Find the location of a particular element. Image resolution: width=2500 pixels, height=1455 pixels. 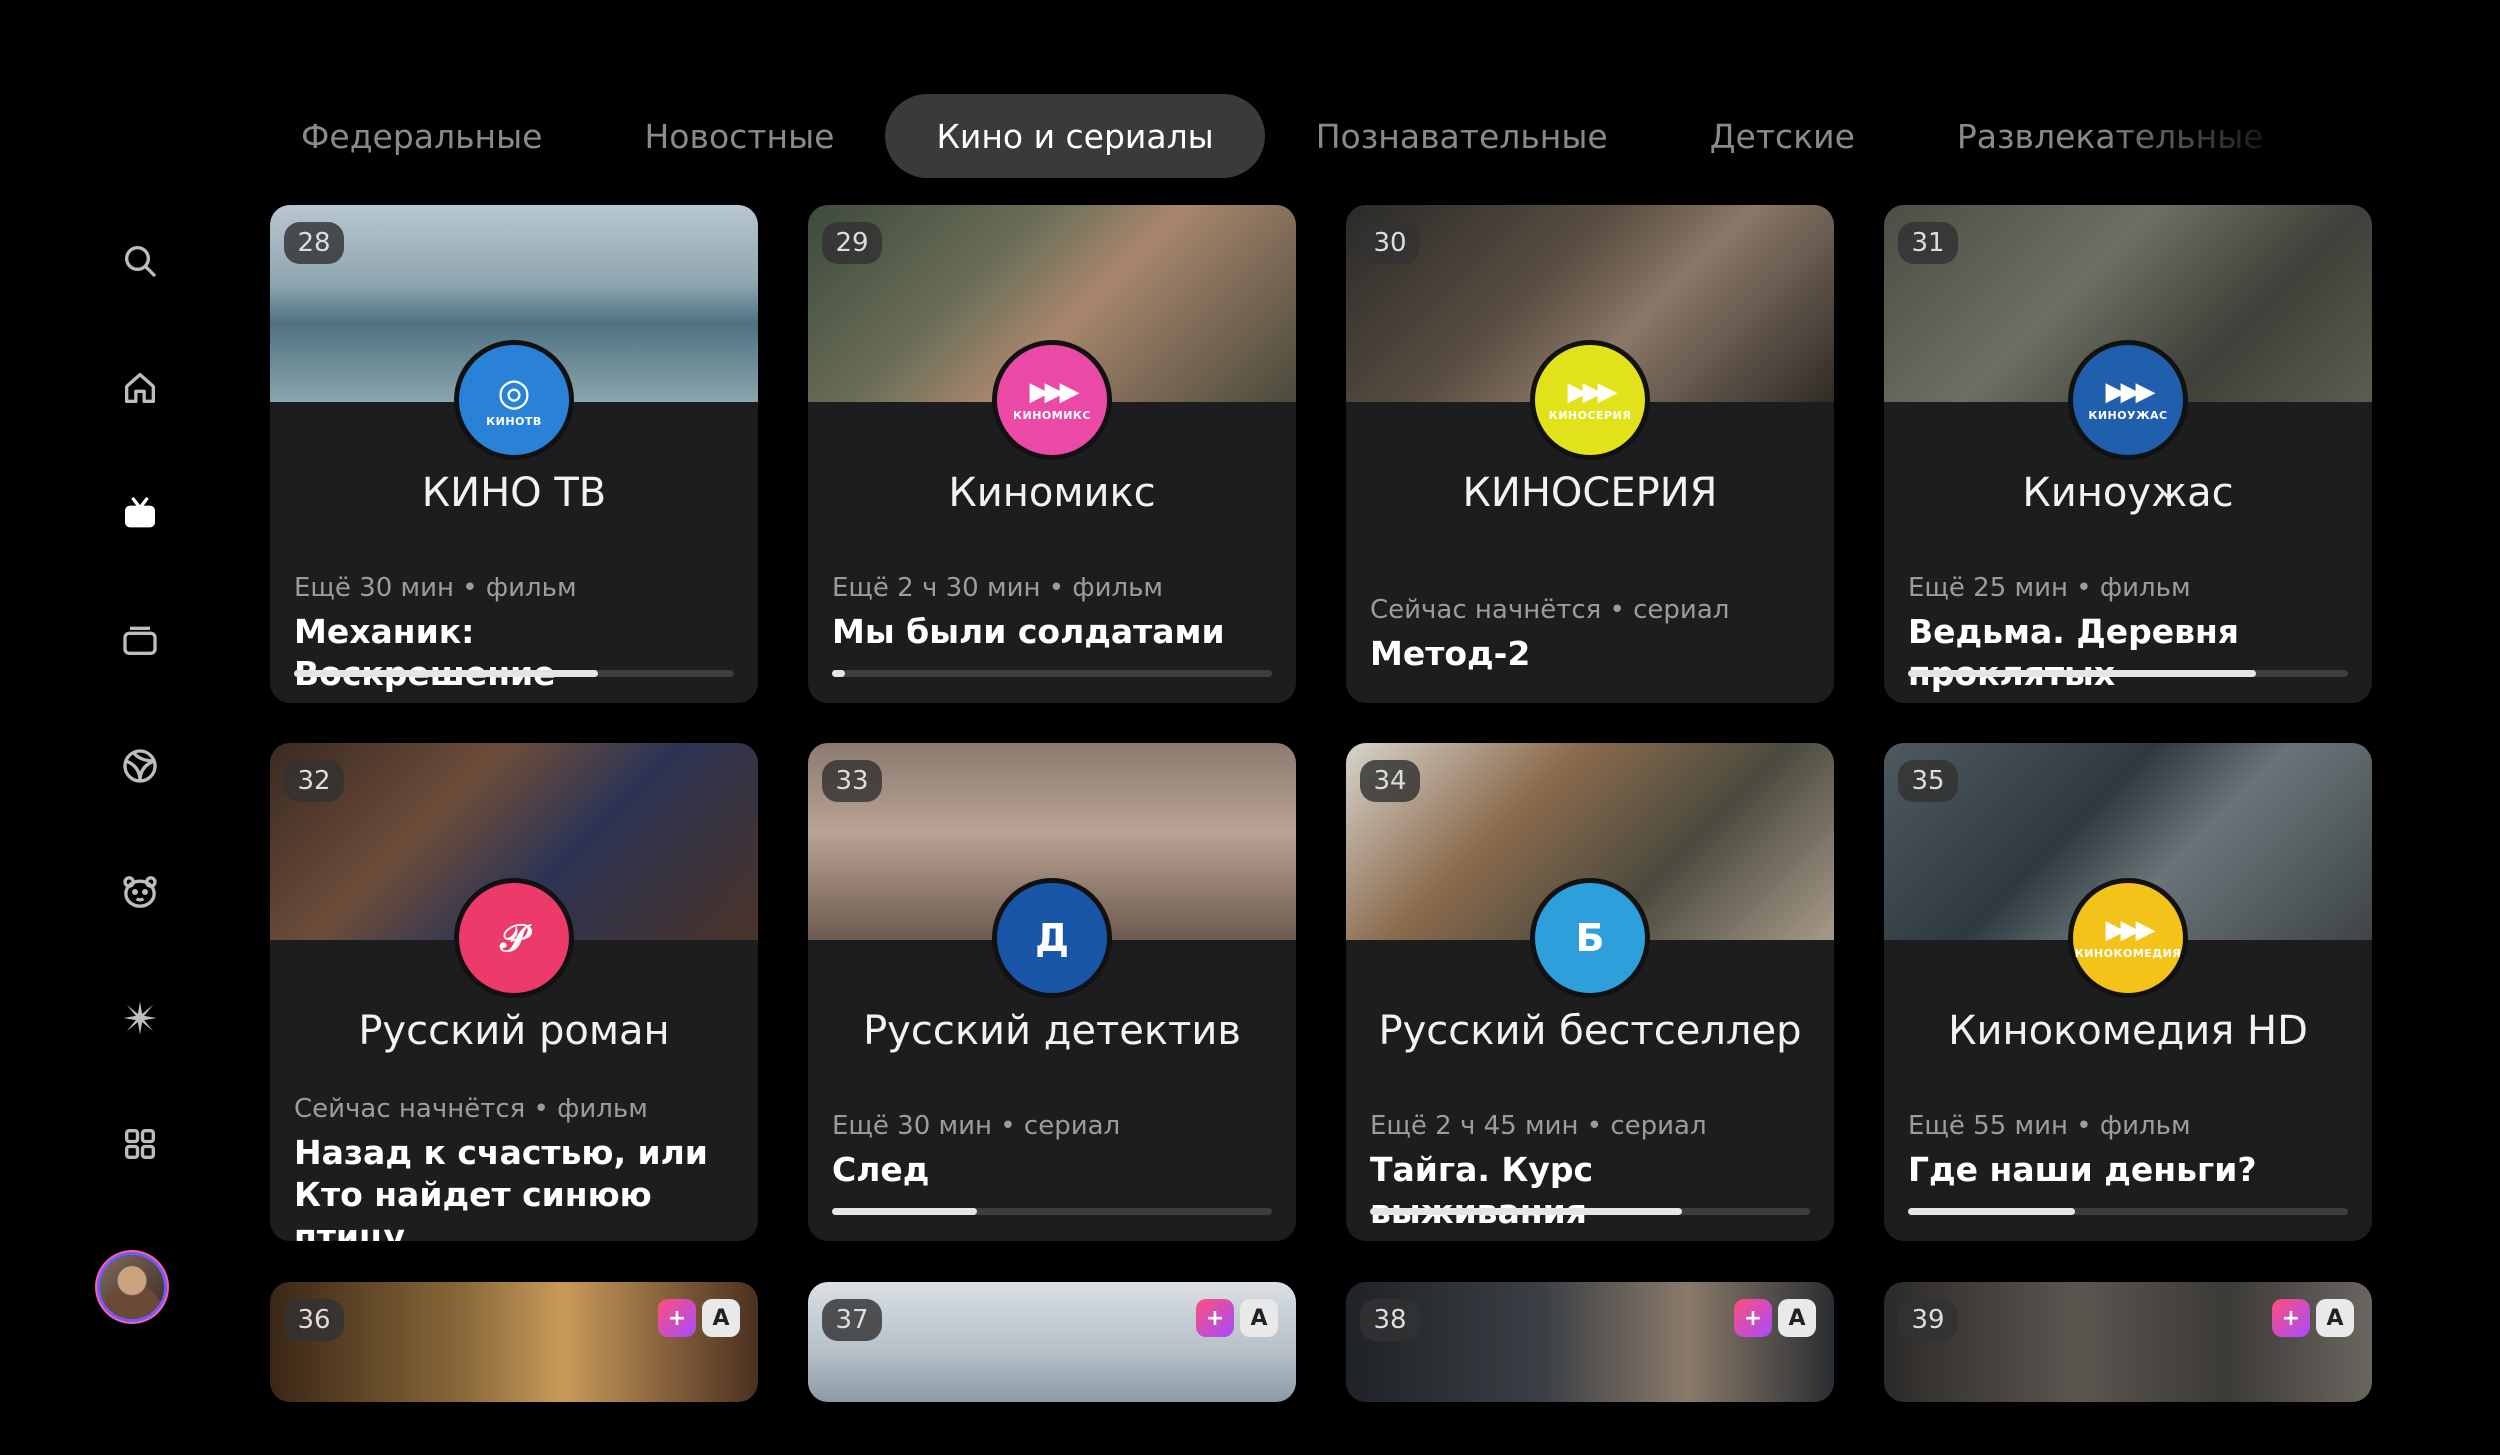

sidebar-nav is located at coordinates (140, 795).